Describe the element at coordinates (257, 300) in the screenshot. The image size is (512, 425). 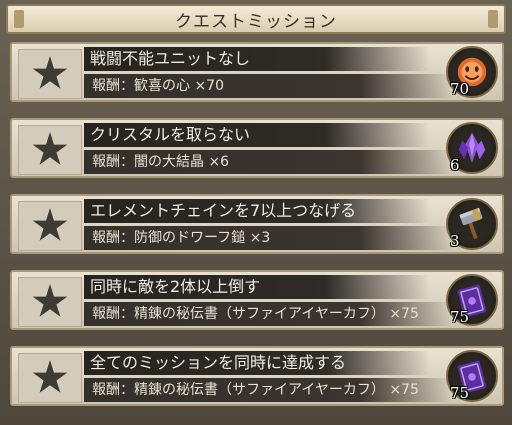
I see `mission-row: 同時に敵を2体以上倒す 報酬：精錬の秘伝書（サファイアイヤーカフ） ×75 75` at that location.